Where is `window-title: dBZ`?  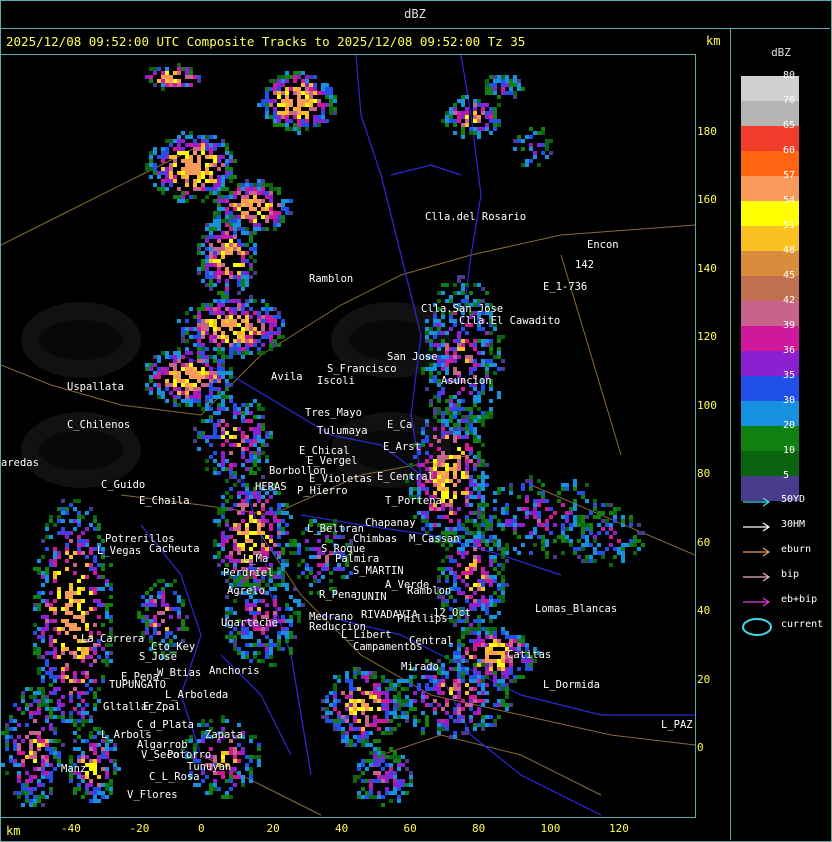 window-title: dBZ is located at coordinates (415, 14).